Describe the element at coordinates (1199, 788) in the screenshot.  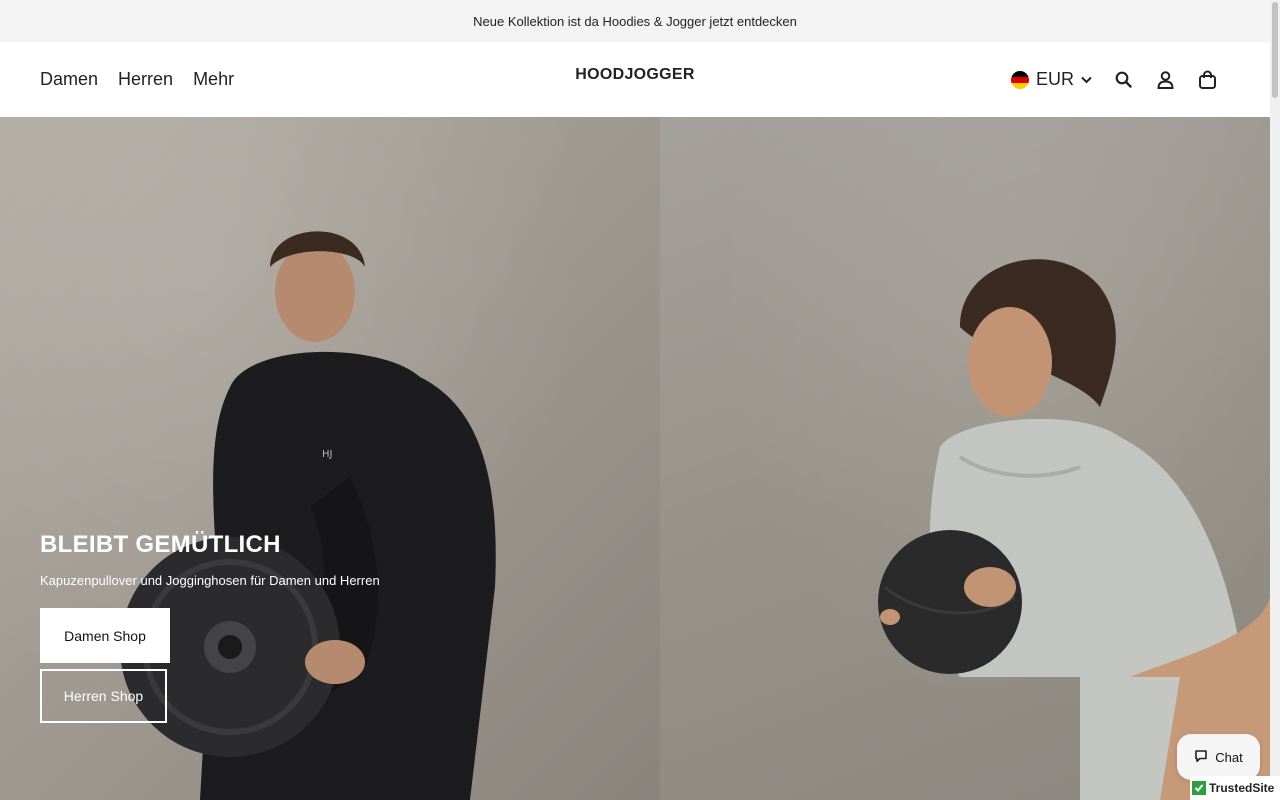
I see `checkmark-icon` at that location.